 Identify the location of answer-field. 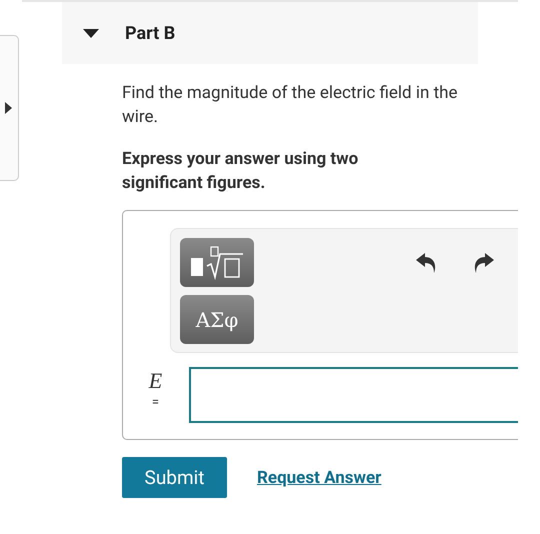
(353, 395).